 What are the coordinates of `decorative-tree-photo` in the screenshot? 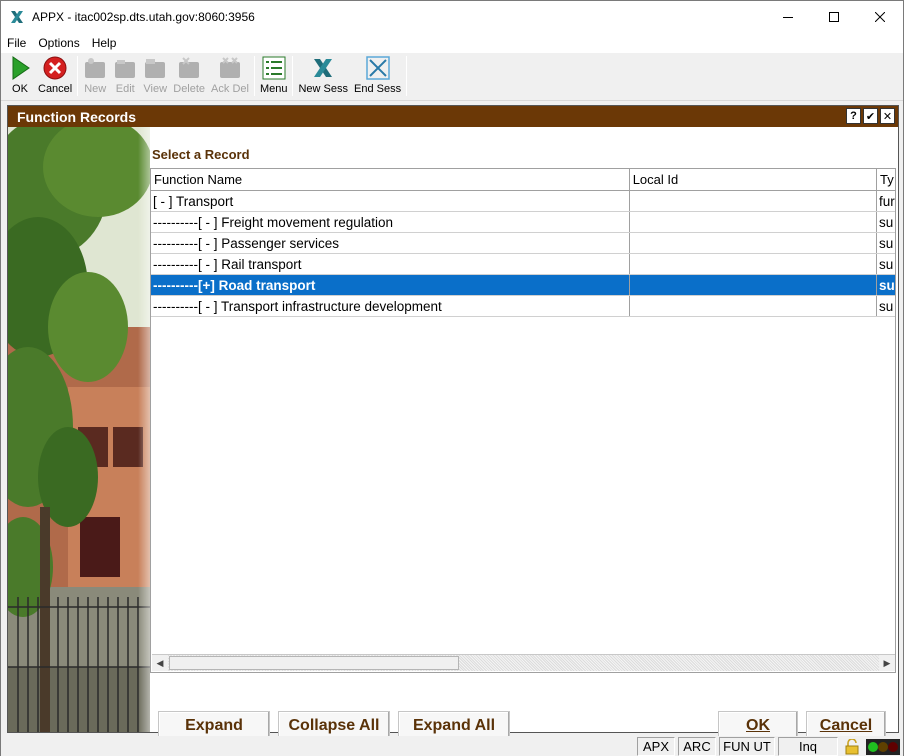 It's located at (79, 429).